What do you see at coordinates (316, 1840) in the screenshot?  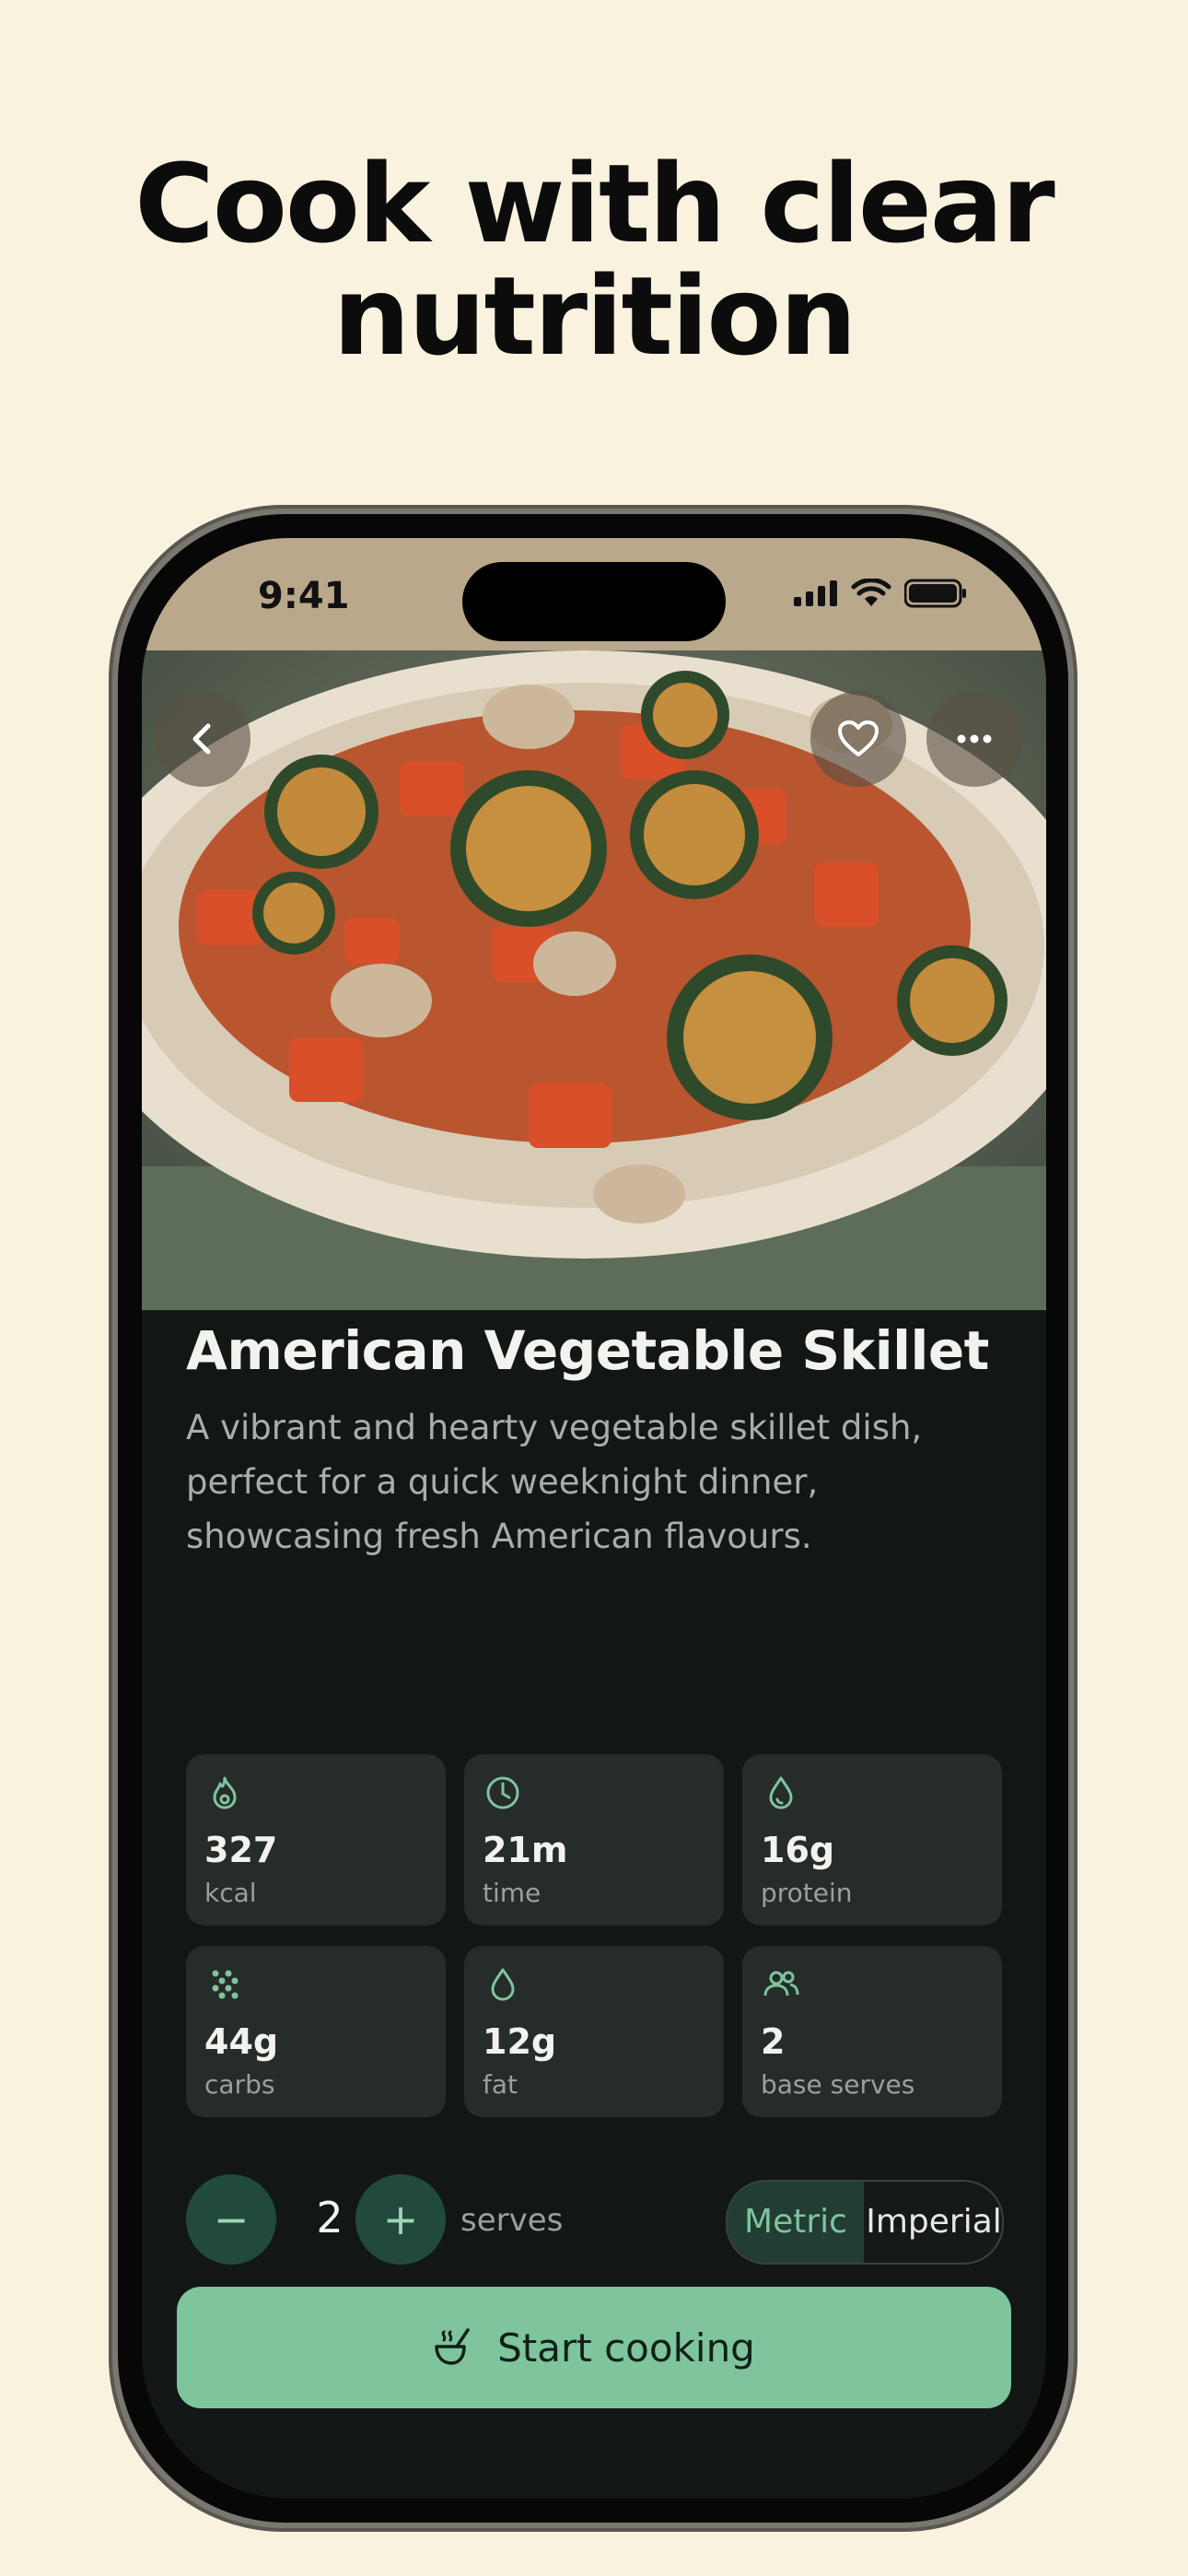 I see `stat-card-kcal: 327 kcal` at bounding box center [316, 1840].